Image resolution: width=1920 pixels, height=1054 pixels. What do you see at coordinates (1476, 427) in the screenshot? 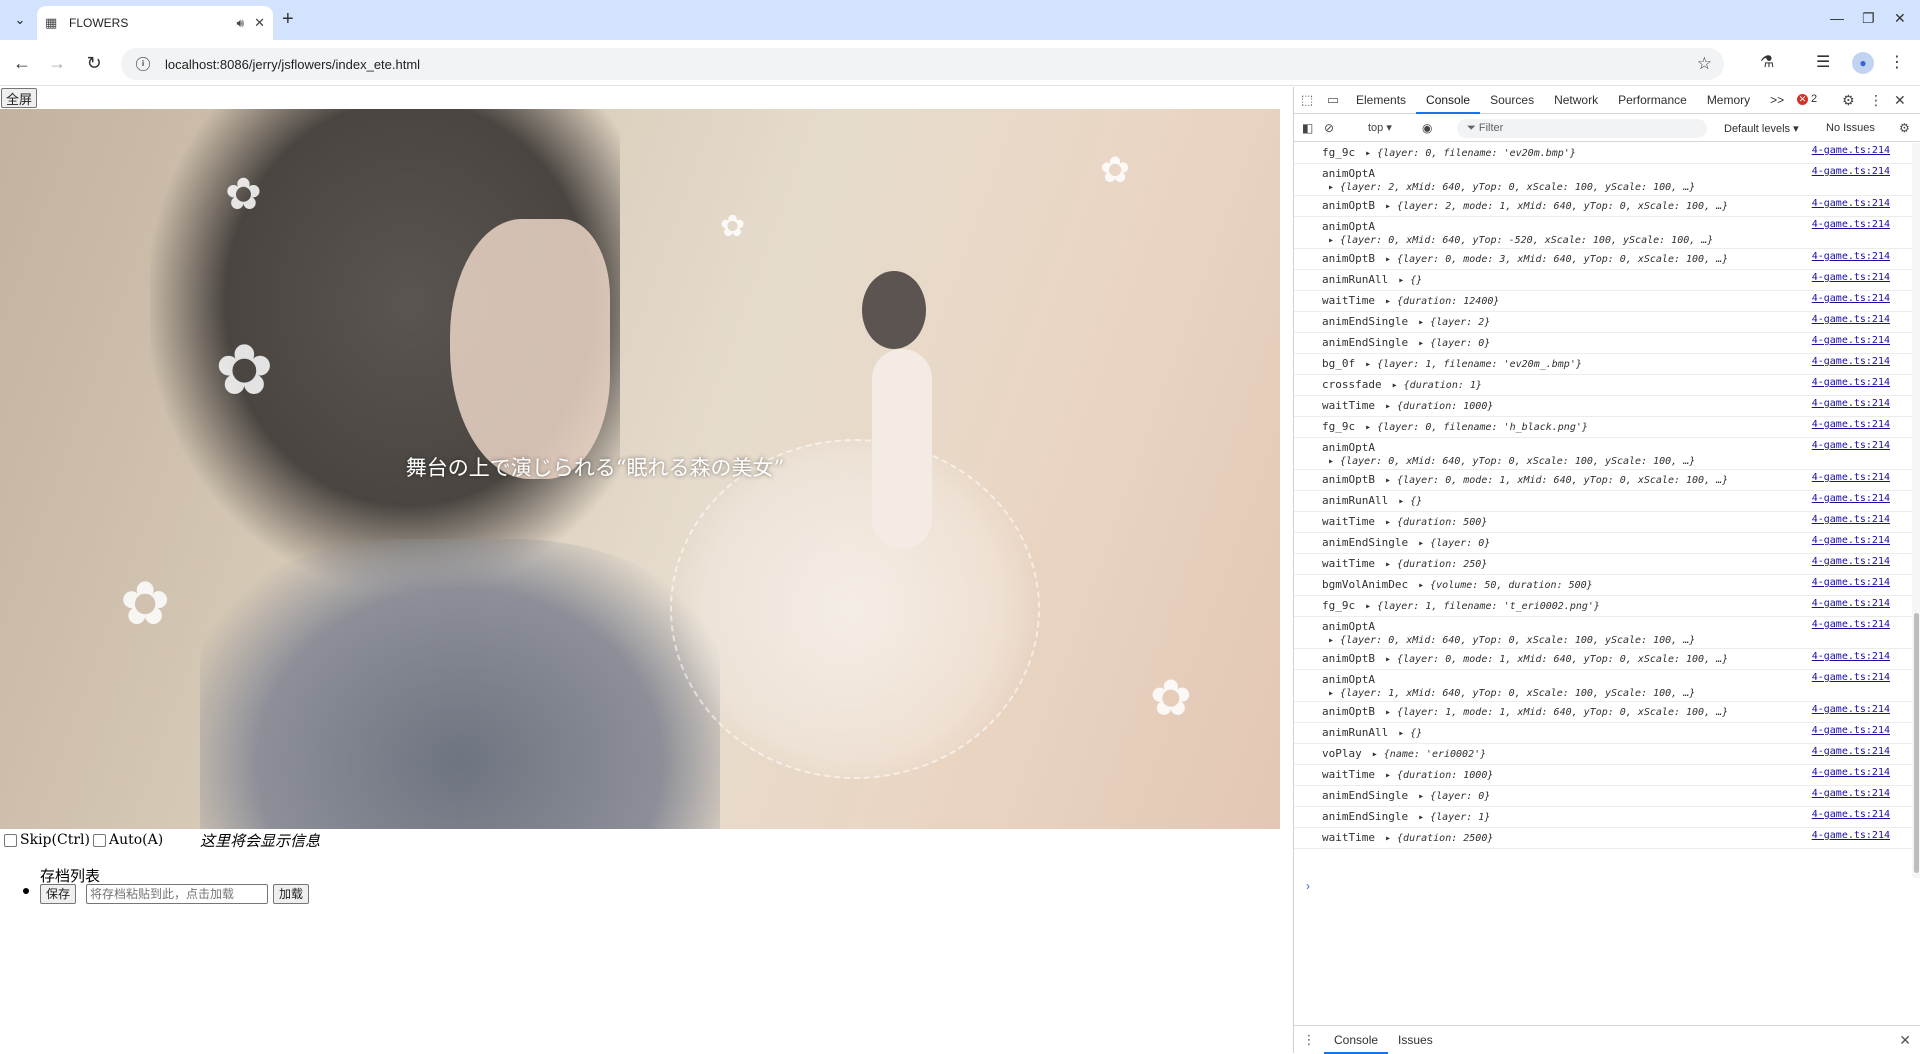
I see `log-object: ▸ {layer: 0, filename: 'h_black.png'}` at bounding box center [1476, 427].